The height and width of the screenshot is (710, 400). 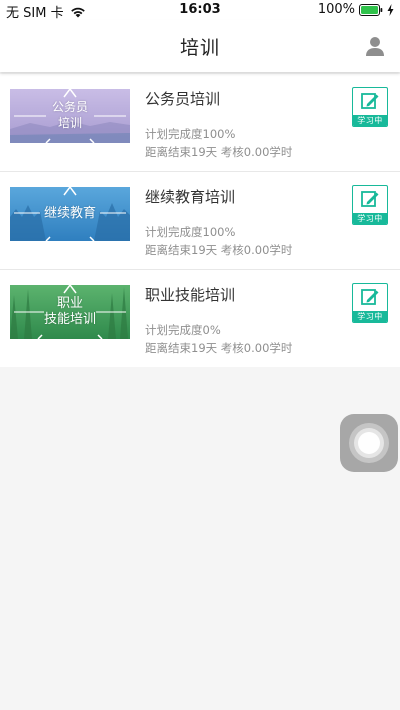 I want to click on page-title: 培训, so click(x=199, y=48).